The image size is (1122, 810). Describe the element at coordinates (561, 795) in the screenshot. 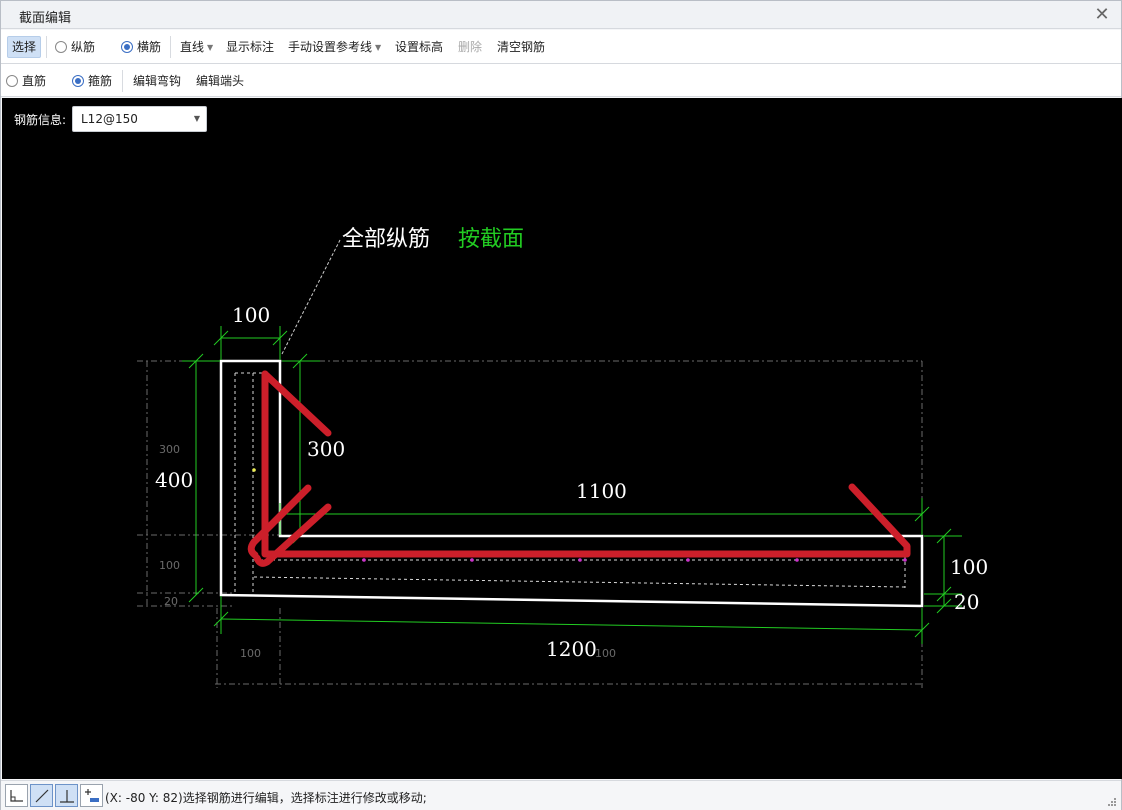

I see `status-bar: (X: -80 Y: 82)选择钢筋进行编辑，选择标注进行修改或移动;` at that location.